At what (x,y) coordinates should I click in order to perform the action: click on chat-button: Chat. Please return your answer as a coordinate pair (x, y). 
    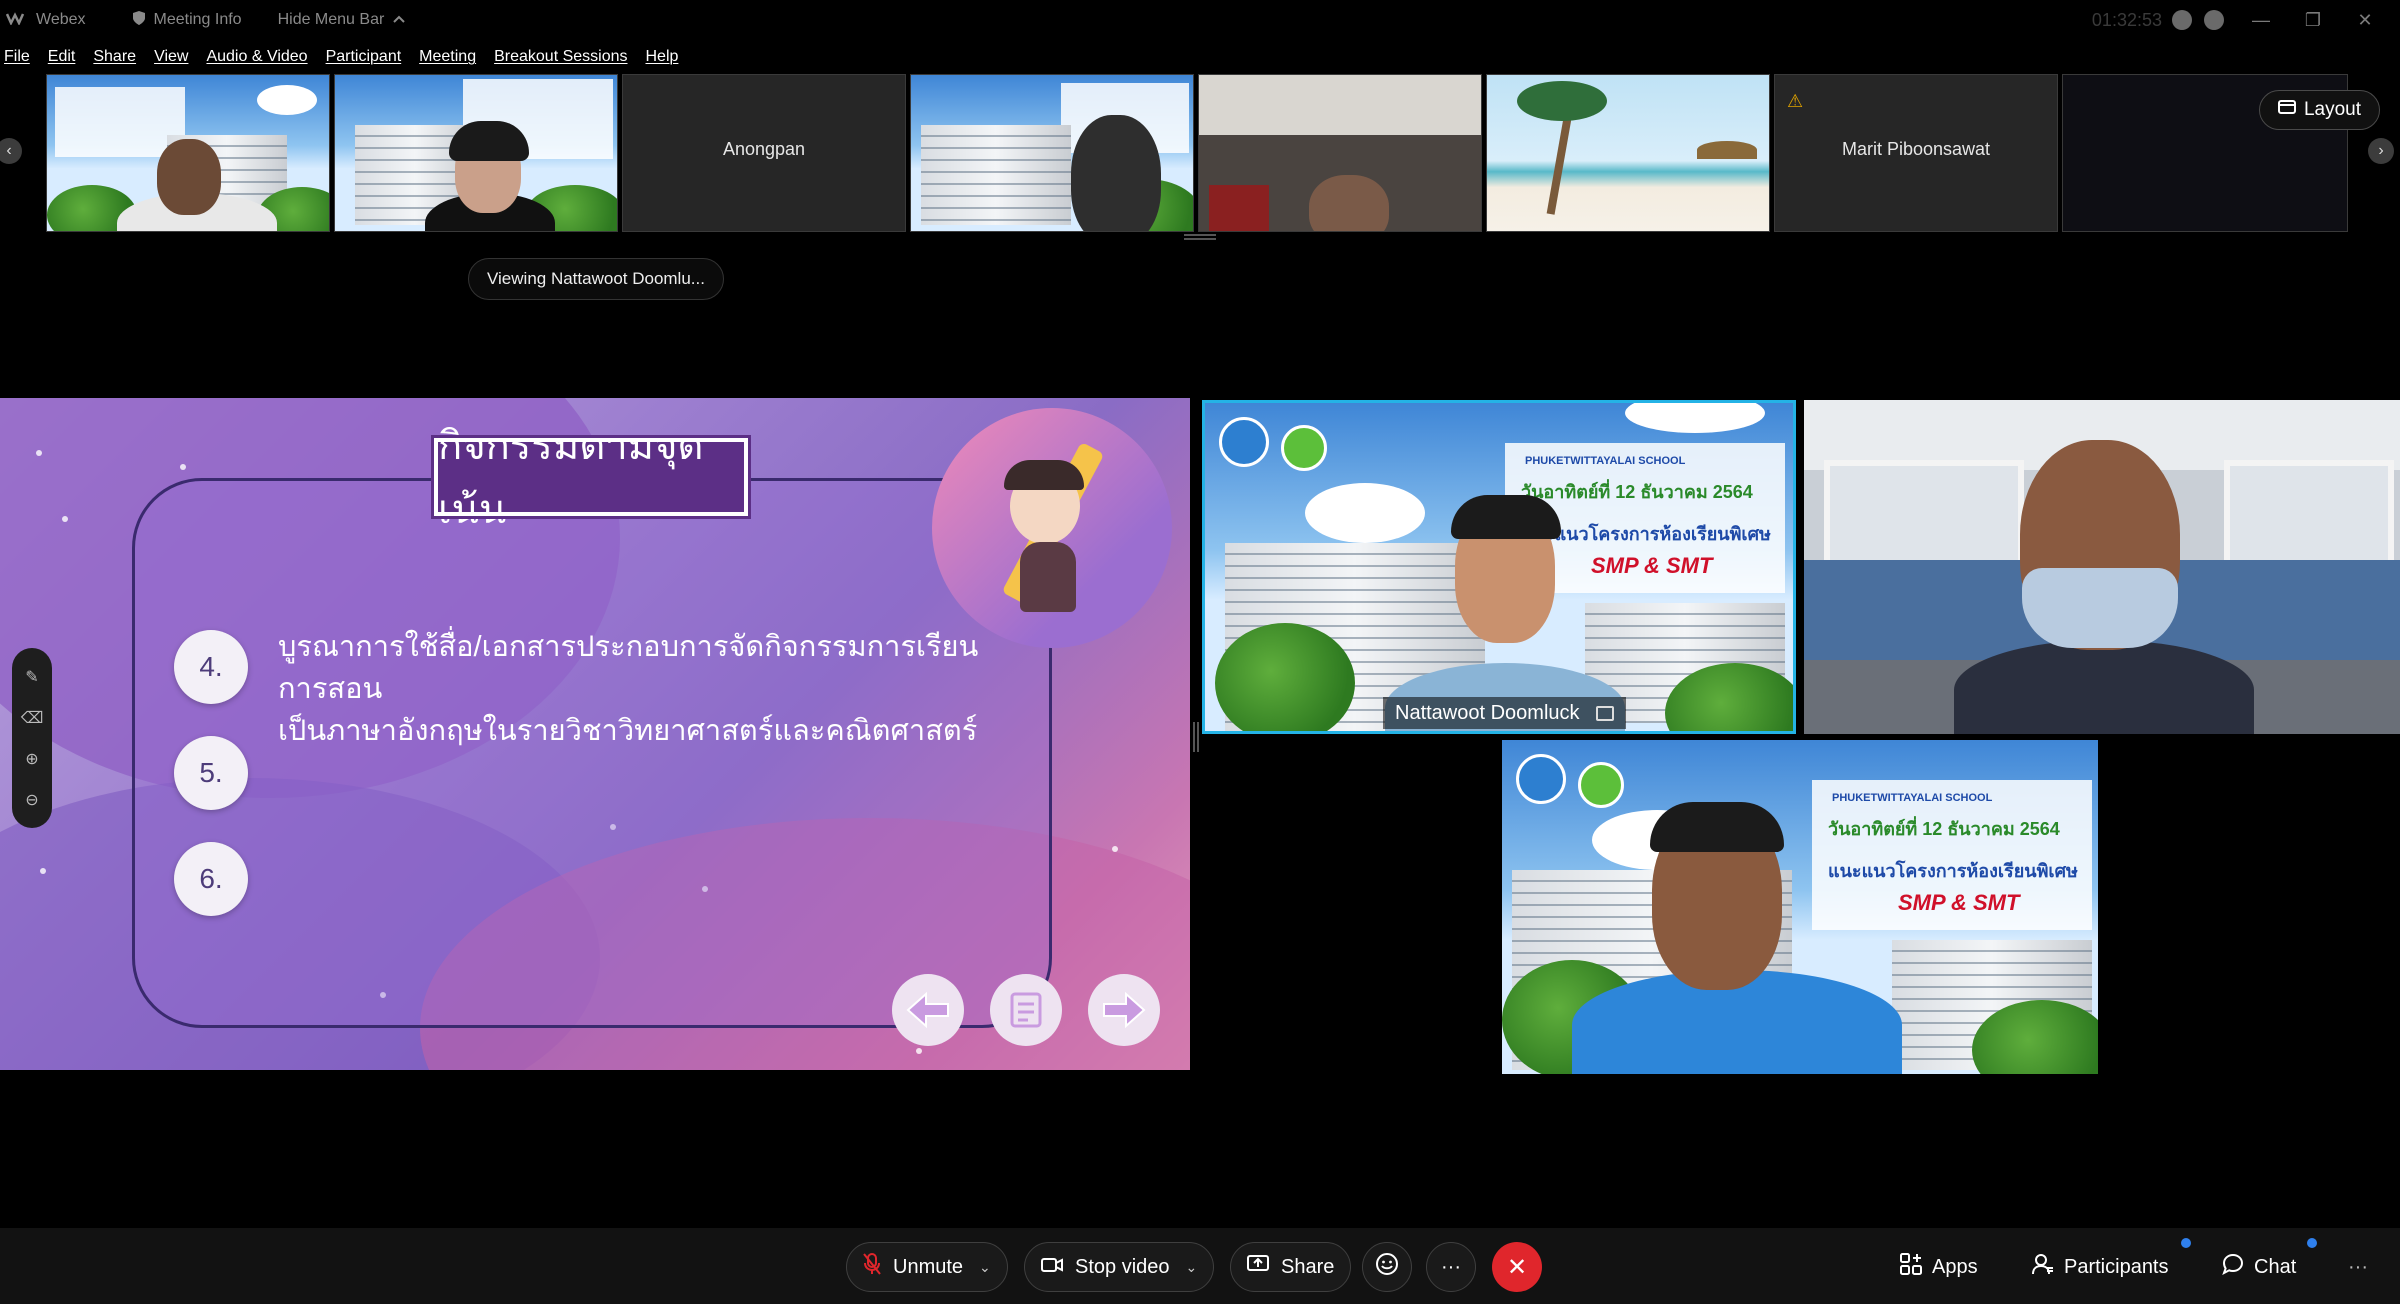
    Looking at the image, I should click on (2259, 1267).